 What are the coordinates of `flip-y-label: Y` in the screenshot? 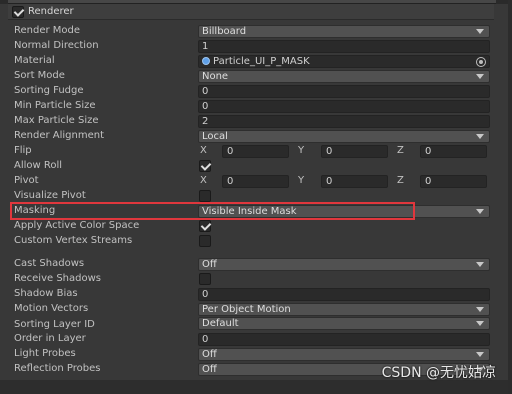 It's located at (301, 151).